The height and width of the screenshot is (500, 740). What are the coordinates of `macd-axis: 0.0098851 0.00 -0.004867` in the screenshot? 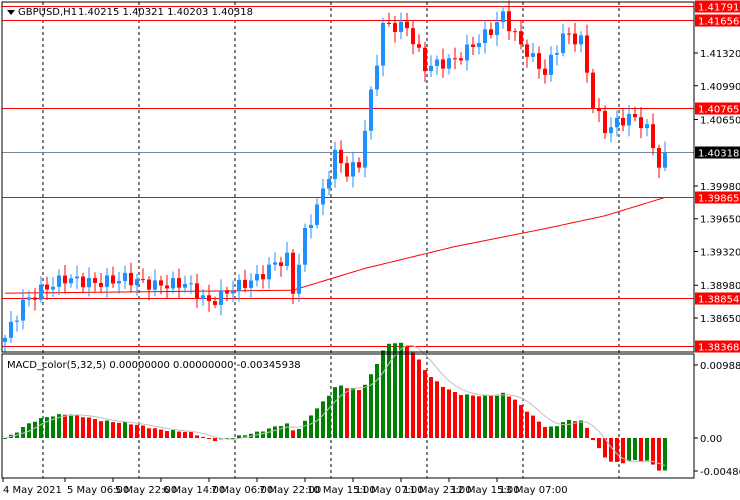 It's located at (717, 419).